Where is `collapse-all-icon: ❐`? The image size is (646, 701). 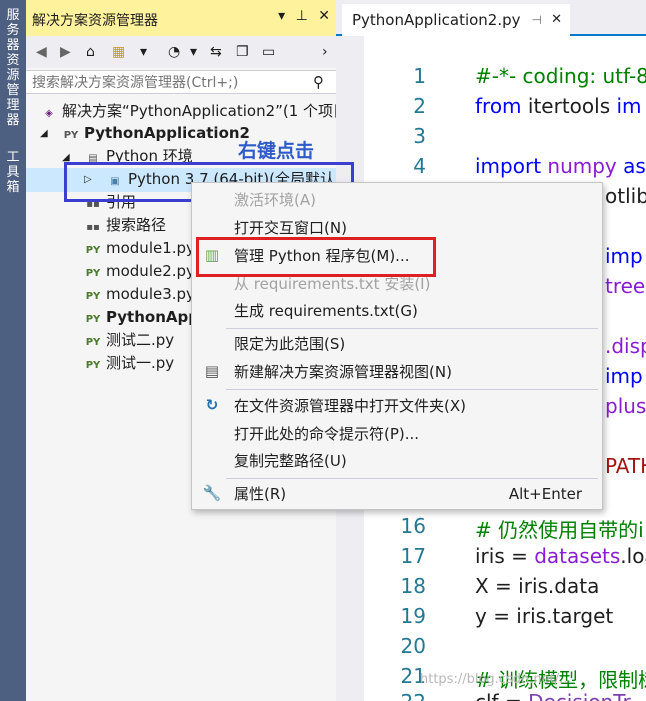
collapse-all-icon: ❐ is located at coordinates (242, 52).